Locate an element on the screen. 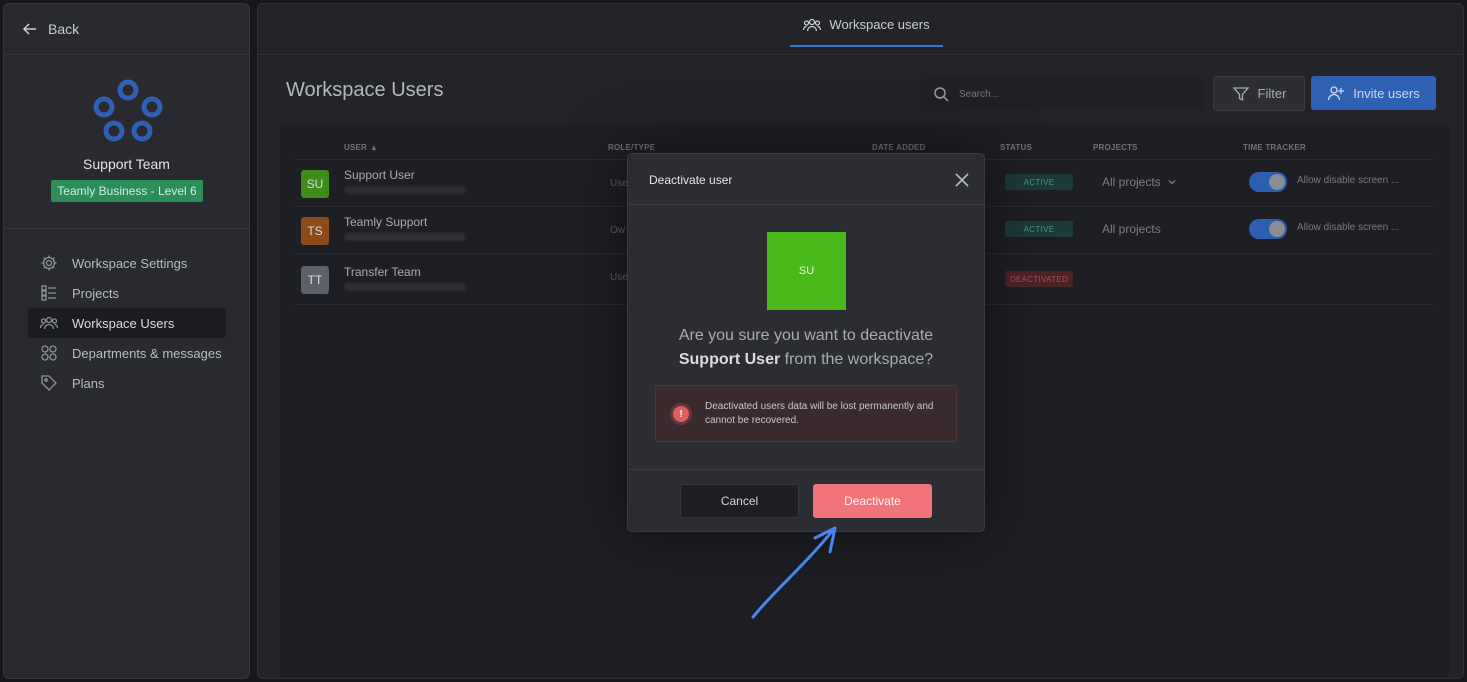 This screenshot has width=1467, height=682. column-header-date: DATE ADDED is located at coordinates (899, 147).